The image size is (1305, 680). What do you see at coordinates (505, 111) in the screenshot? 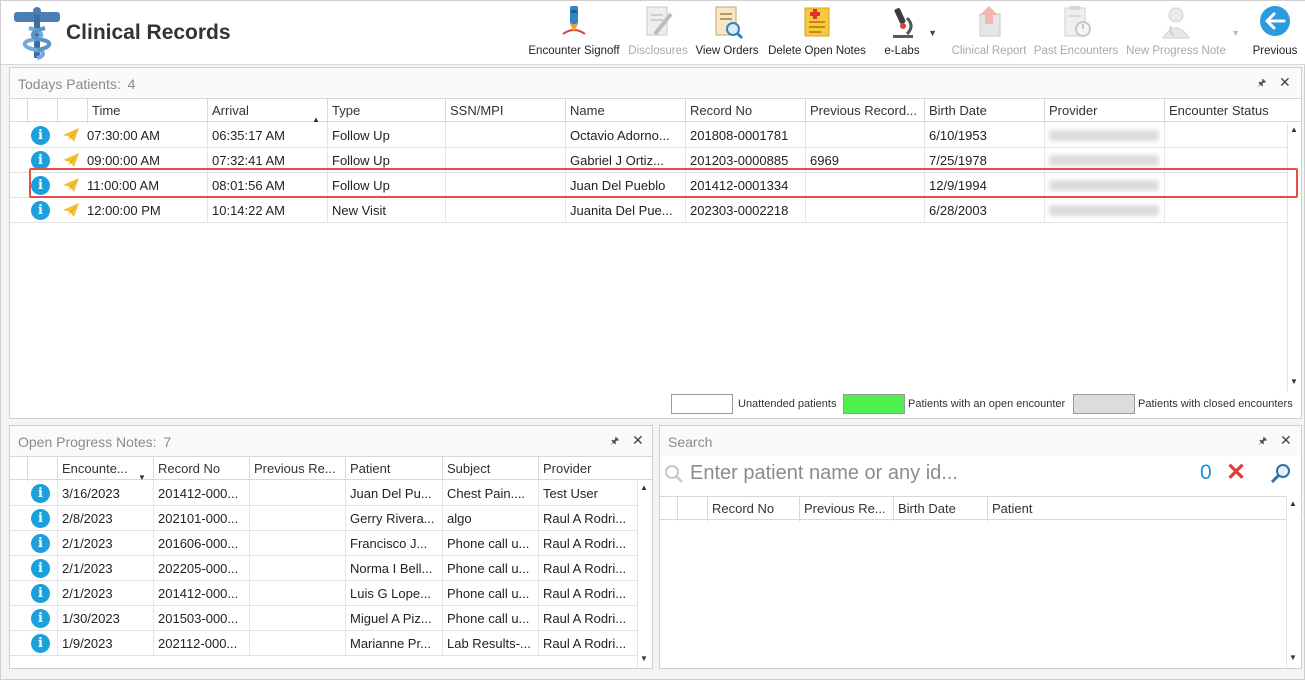
I see `column-ssn: SSN/MPI` at bounding box center [505, 111].